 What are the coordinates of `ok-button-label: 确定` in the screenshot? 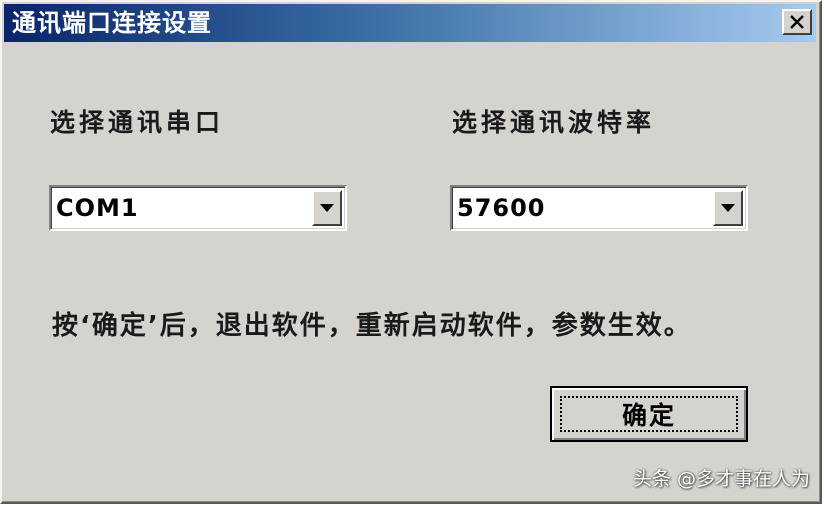 It's located at (648, 415).